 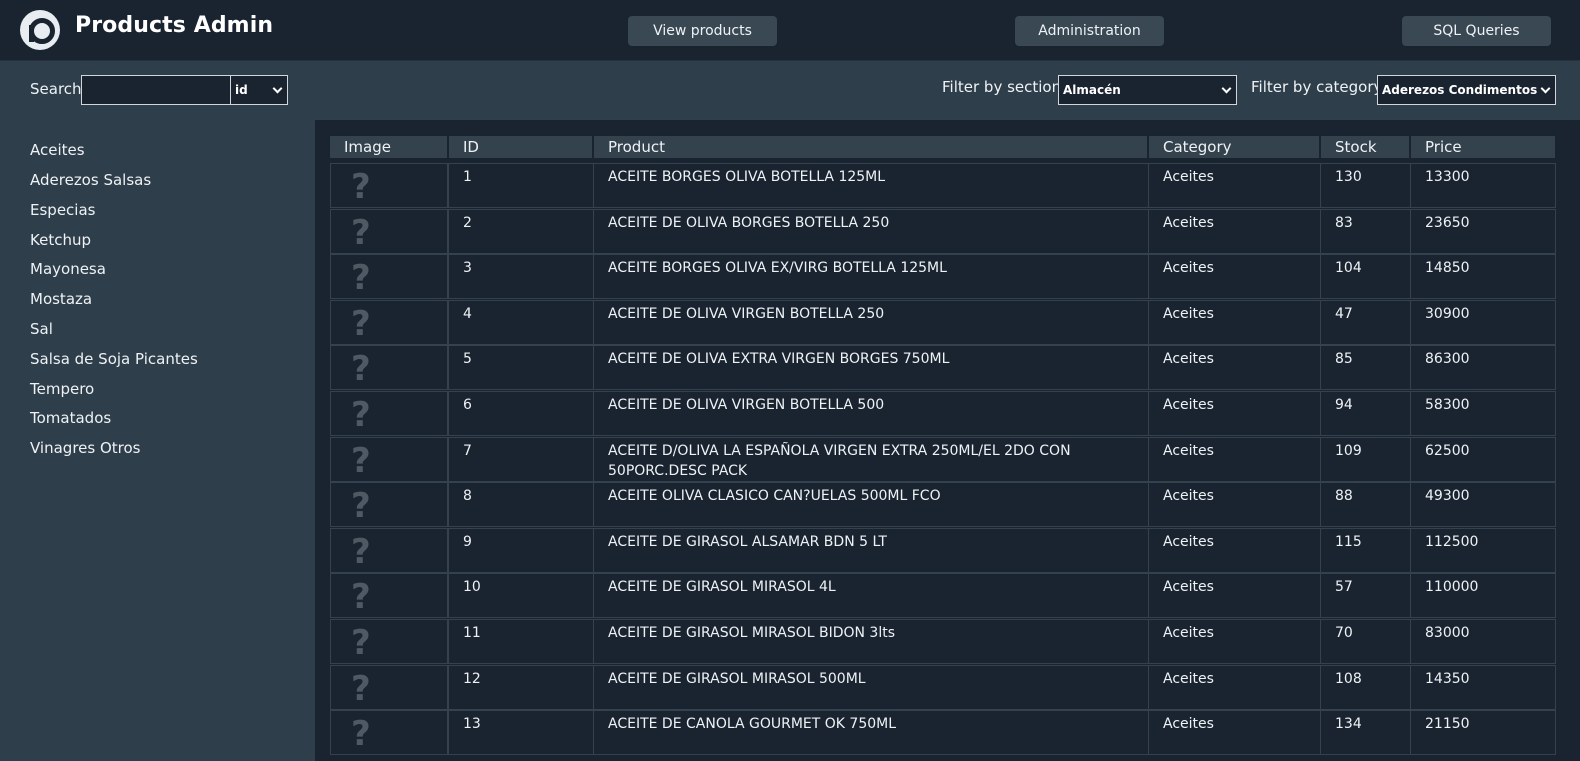 I want to click on cell-product: ACEITE OLIVA CLASICO CAN?UELAS 500ML FCO, so click(x=871, y=504).